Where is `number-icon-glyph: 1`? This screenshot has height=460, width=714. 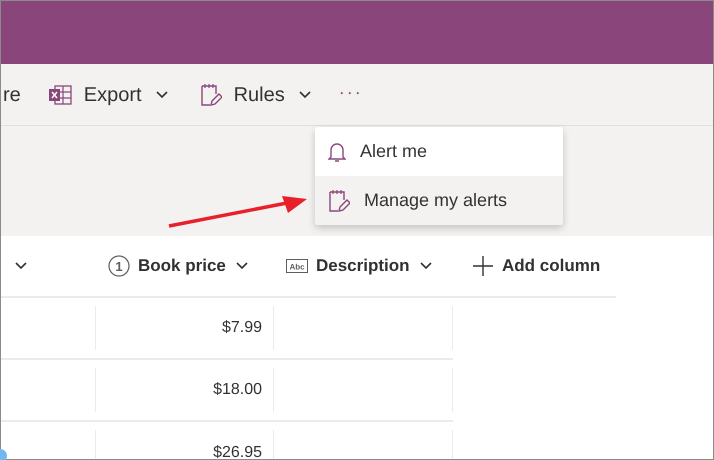 number-icon-glyph: 1 is located at coordinates (119, 266).